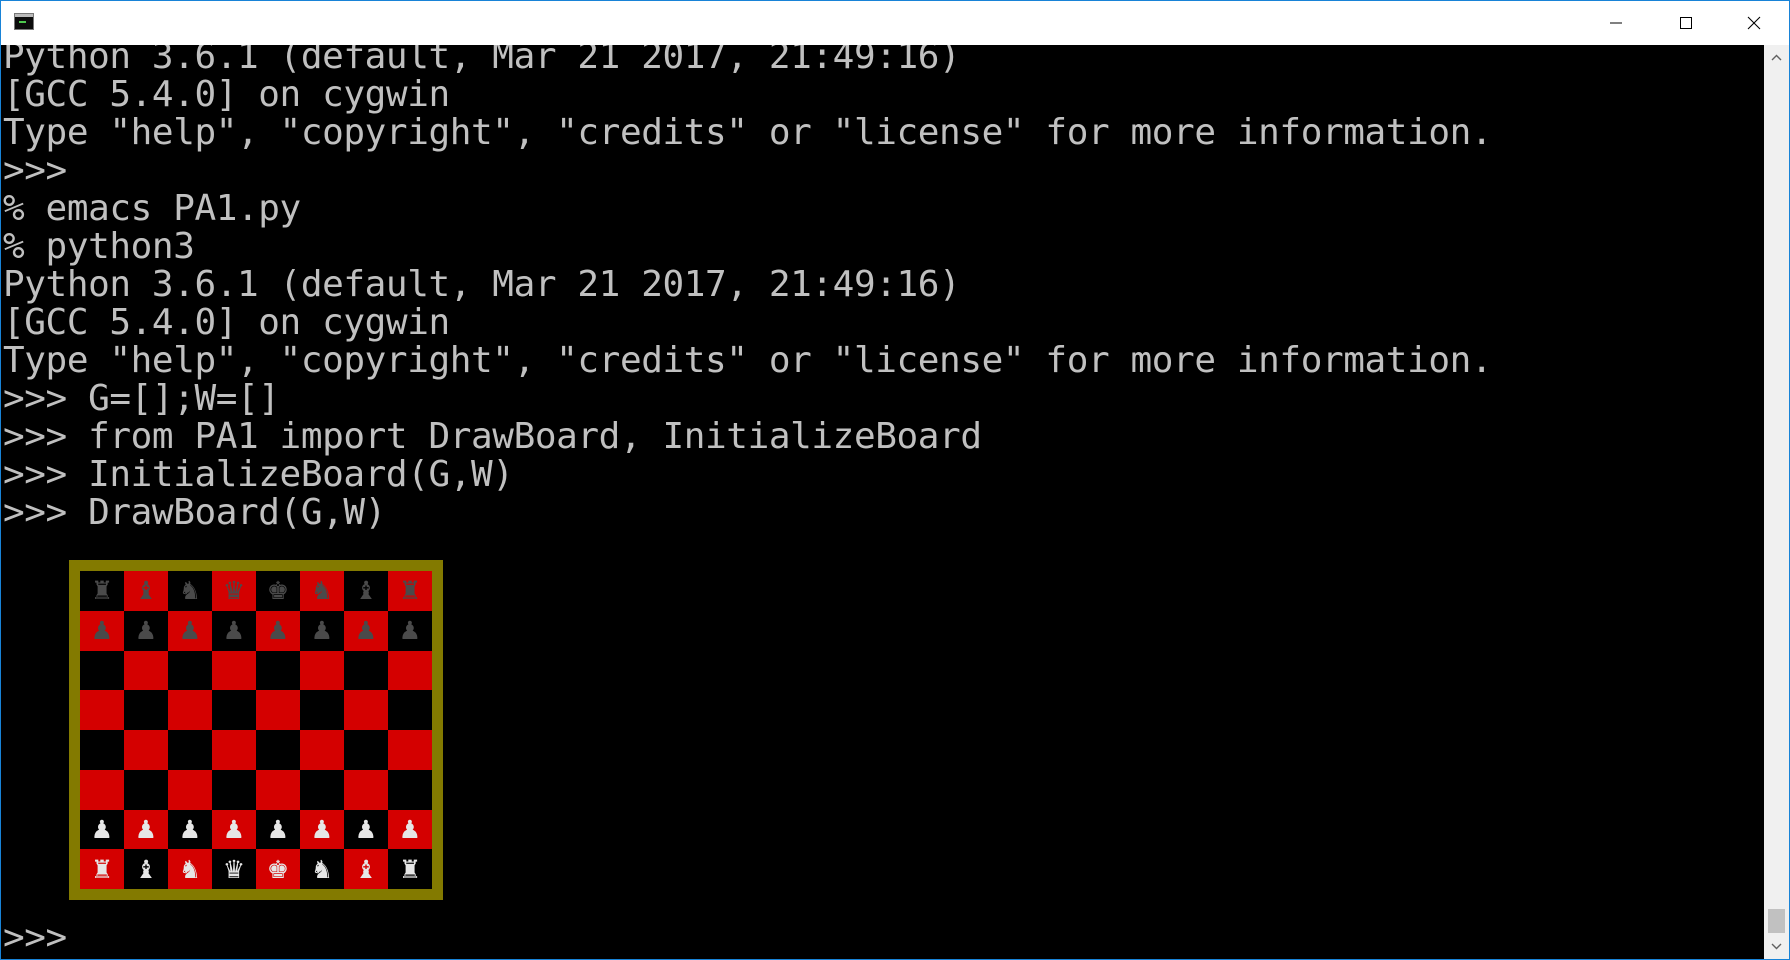 The width and height of the screenshot is (1790, 960). What do you see at coordinates (258, 474) in the screenshot?
I see `console-line: >>> InitializeBoard(G,W)` at bounding box center [258, 474].